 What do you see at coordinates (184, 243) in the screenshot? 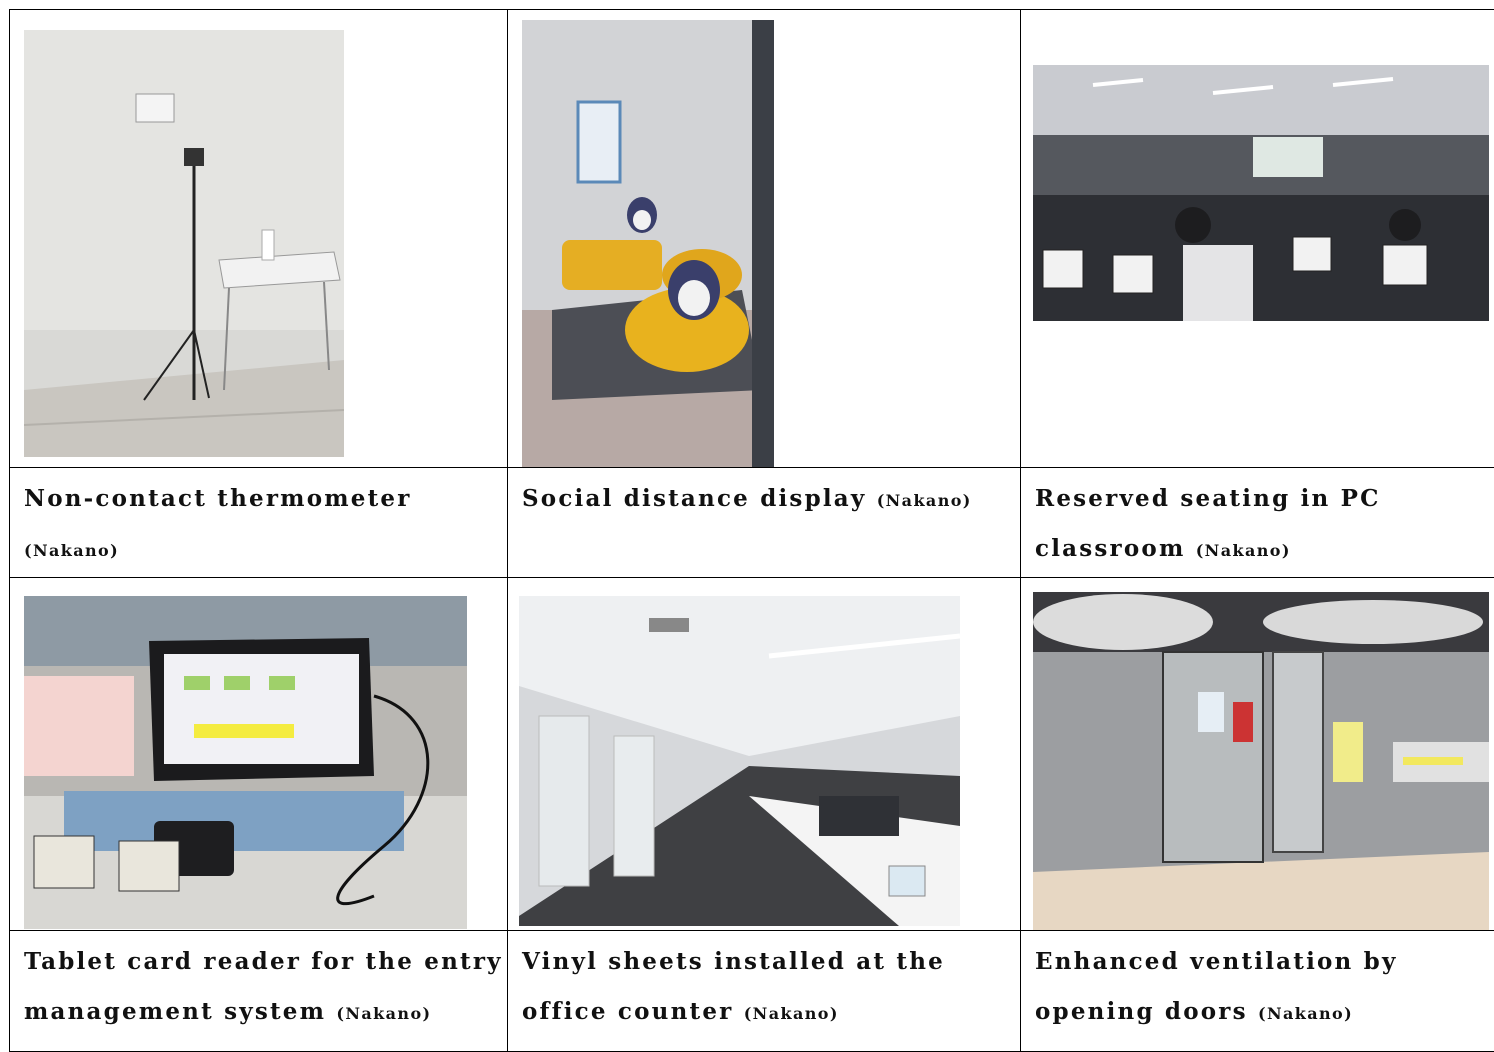
I see `thermometer-photo` at bounding box center [184, 243].